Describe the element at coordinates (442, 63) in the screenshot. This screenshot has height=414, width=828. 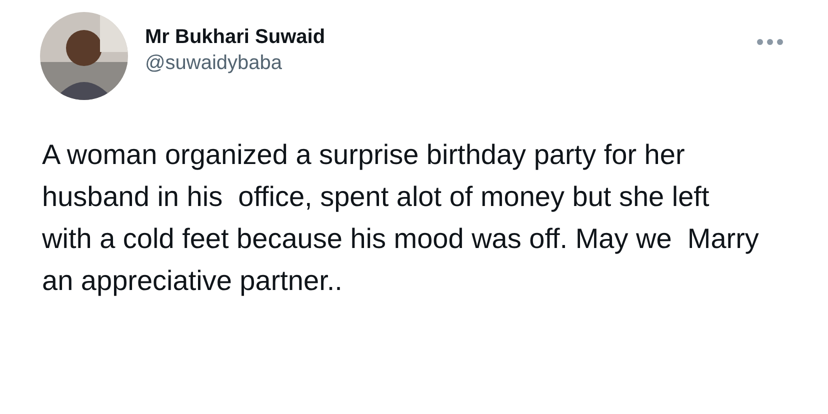
I see `author-handle: @suwaidybaba` at that location.